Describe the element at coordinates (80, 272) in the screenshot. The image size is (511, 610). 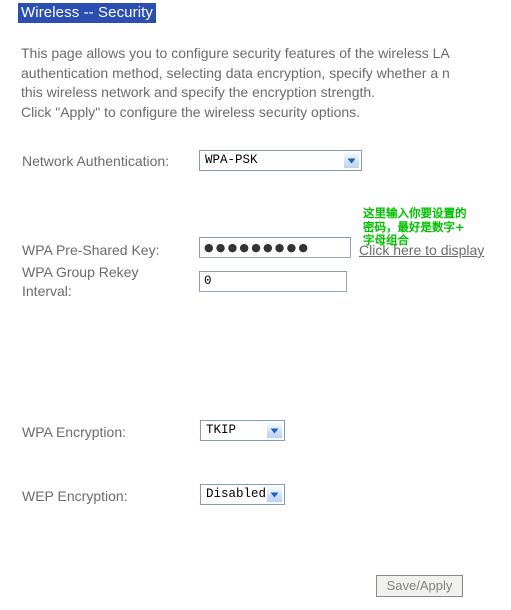
I see `wpa-group-rekey-interval-label-line1: WPA Group Rekey` at that location.